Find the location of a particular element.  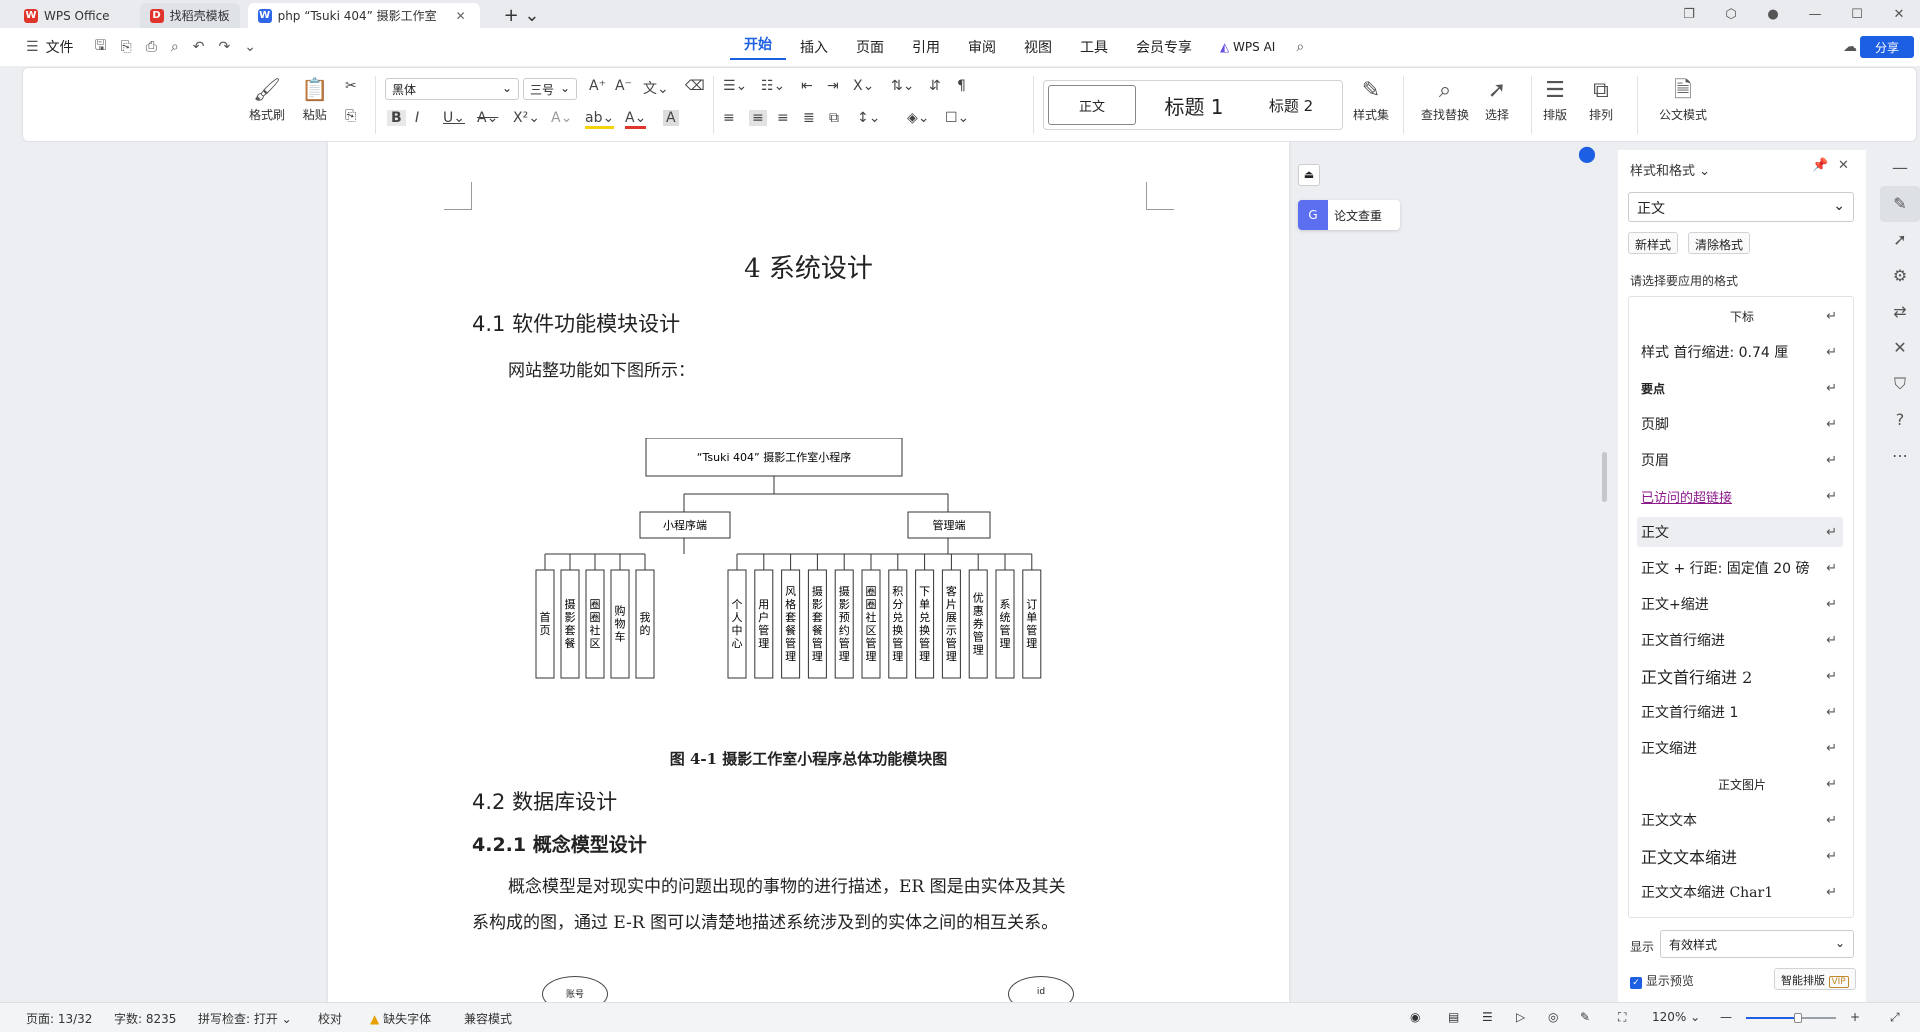

share-button: 分享 is located at coordinates (1887, 47).